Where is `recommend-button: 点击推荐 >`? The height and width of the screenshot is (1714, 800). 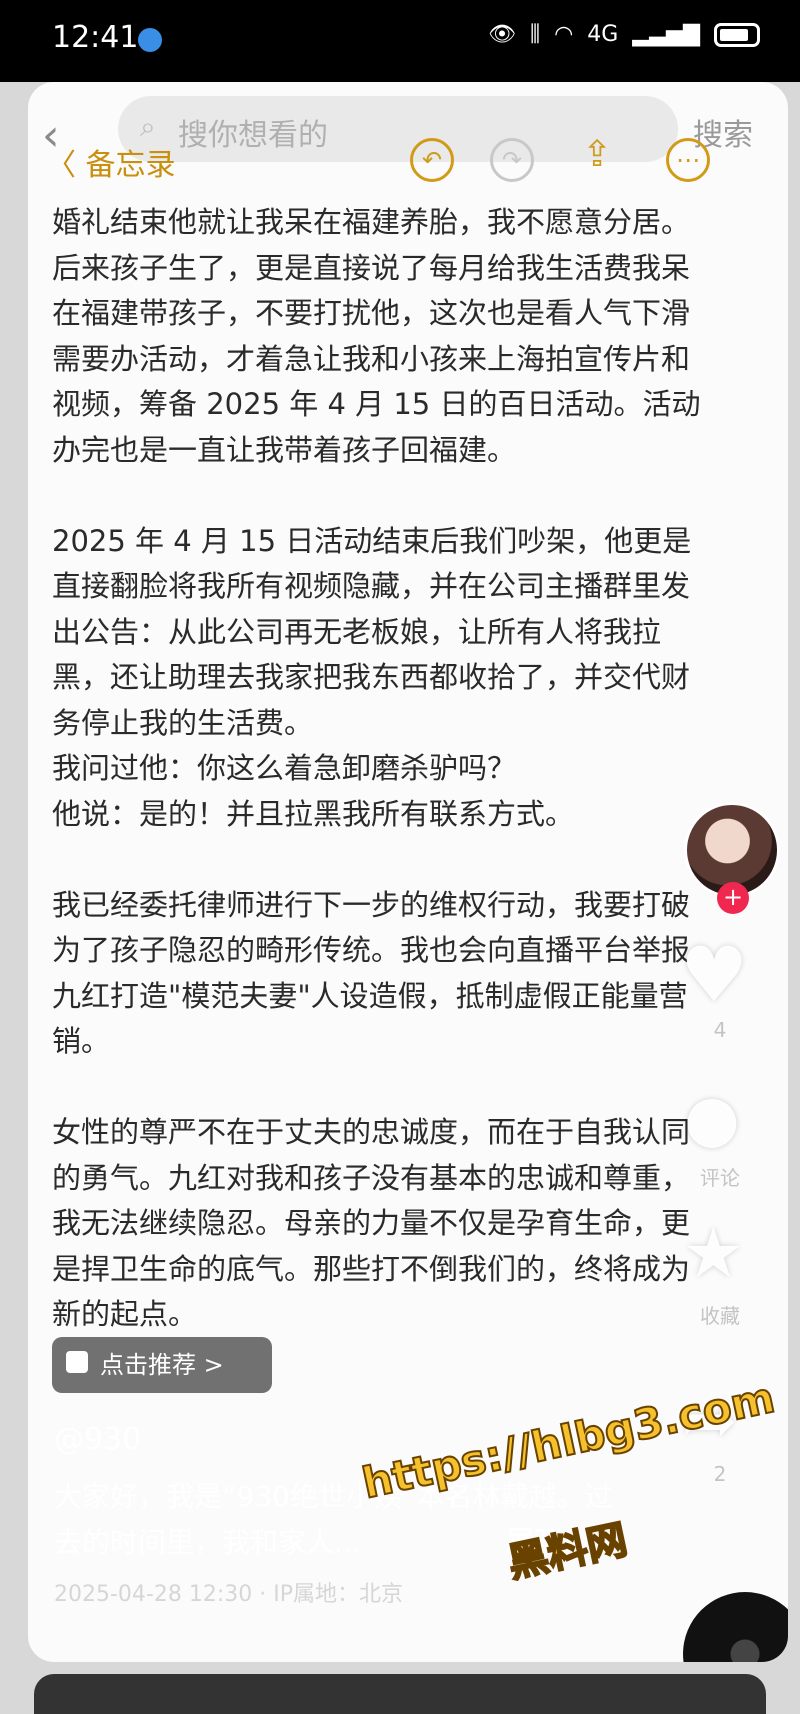
recommend-button: 点击推荐 > is located at coordinates (162, 1365).